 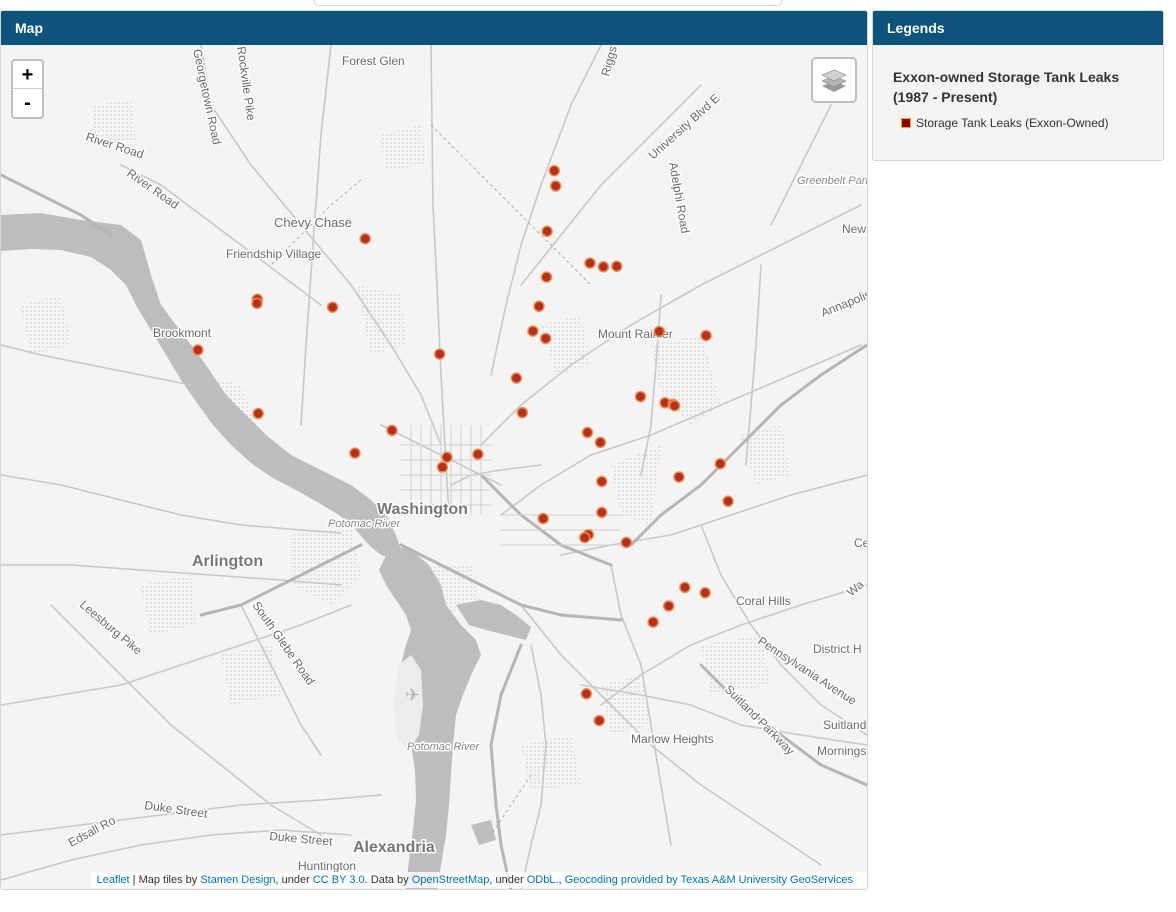 I want to click on attr-sep-5: .,, so click(x=560, y=880).